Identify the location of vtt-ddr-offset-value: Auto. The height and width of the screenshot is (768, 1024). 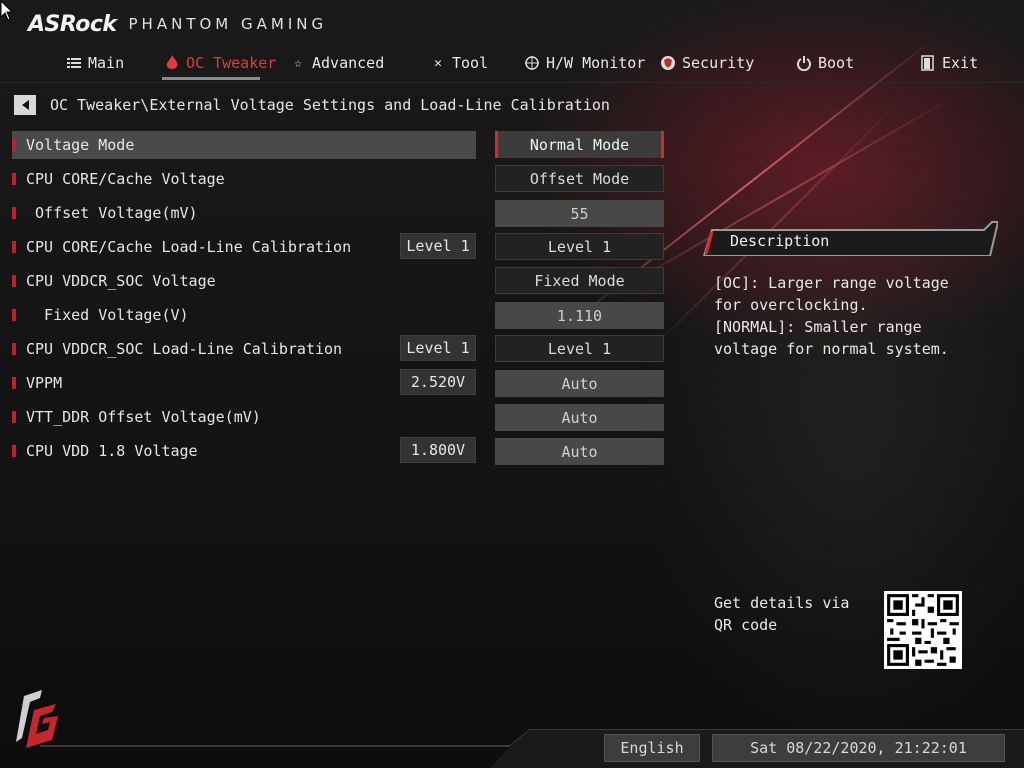
(579, 417).